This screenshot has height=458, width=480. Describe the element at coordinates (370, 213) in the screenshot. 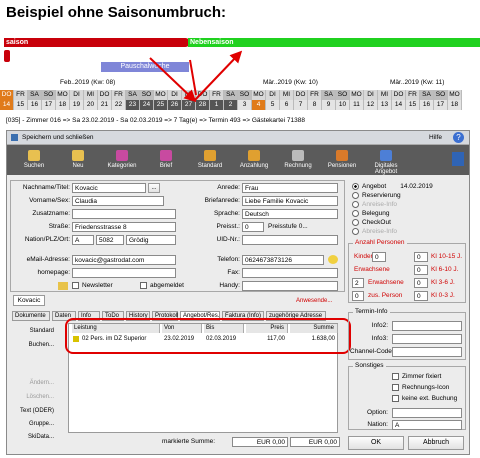

I see `status-radio: Belegung` at that location.